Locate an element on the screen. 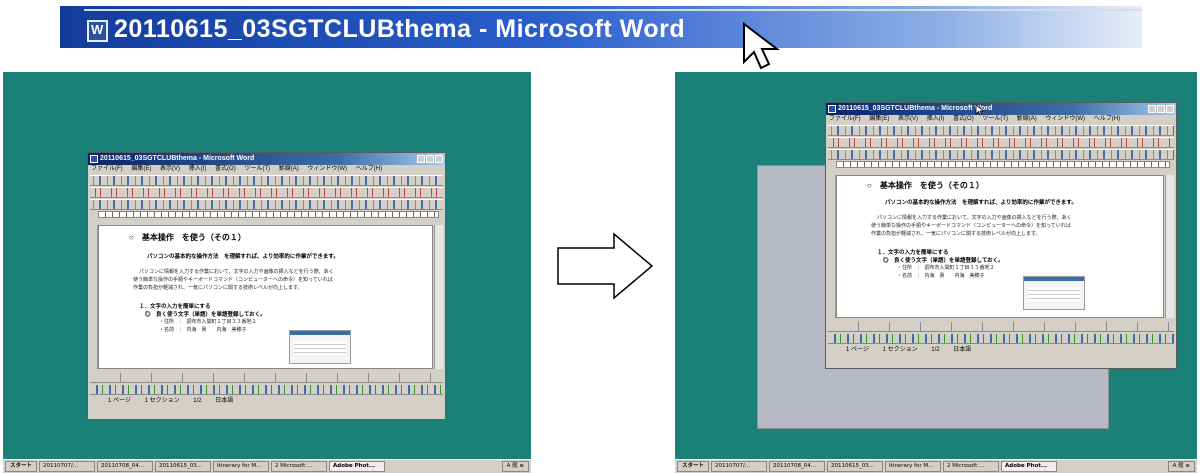 Image resolution: width=1200 pixels, height=473 pixels. doc-address: ・住所 ： 調布市入間町１丁目３３番地２ is located at coordinates (208, 322).